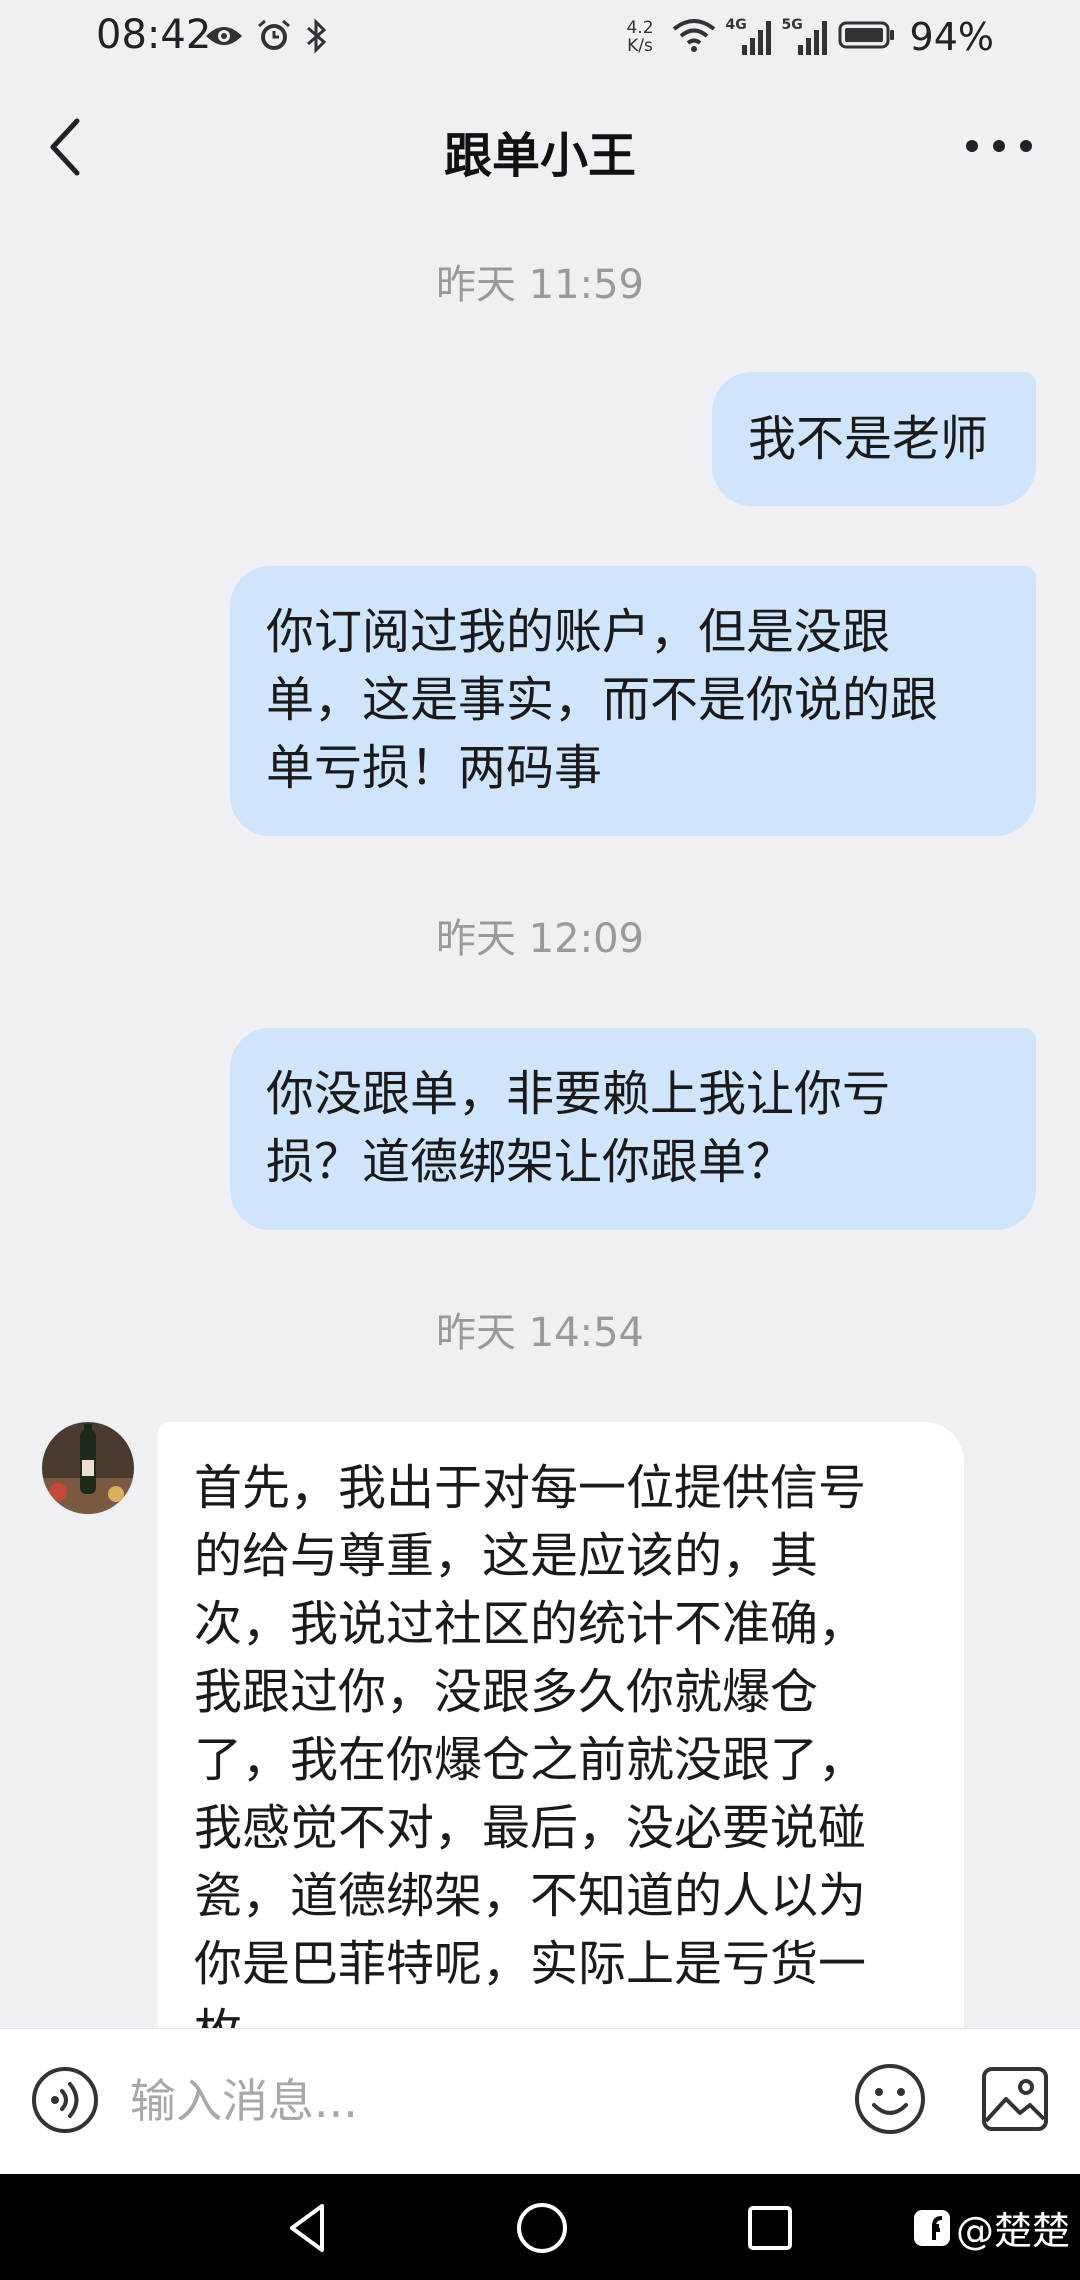  I want to click on signal-icon-5g: 5G, so click(805, 37).